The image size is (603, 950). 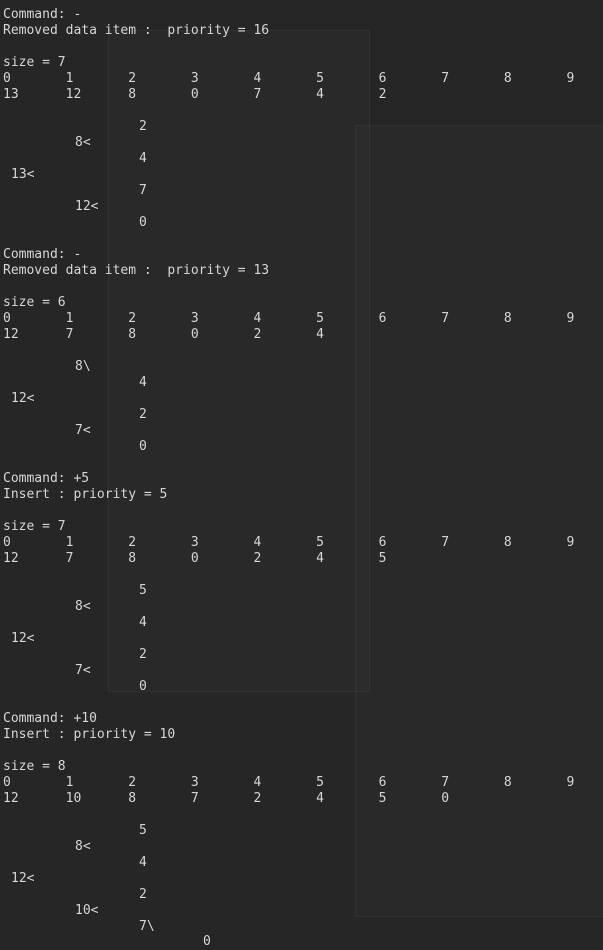 What do you see at coordinates (226, 798) in the screenshot?
I see `console-line: 12 10 8 7 2 4 5 0` at bounding box center [226, 798].